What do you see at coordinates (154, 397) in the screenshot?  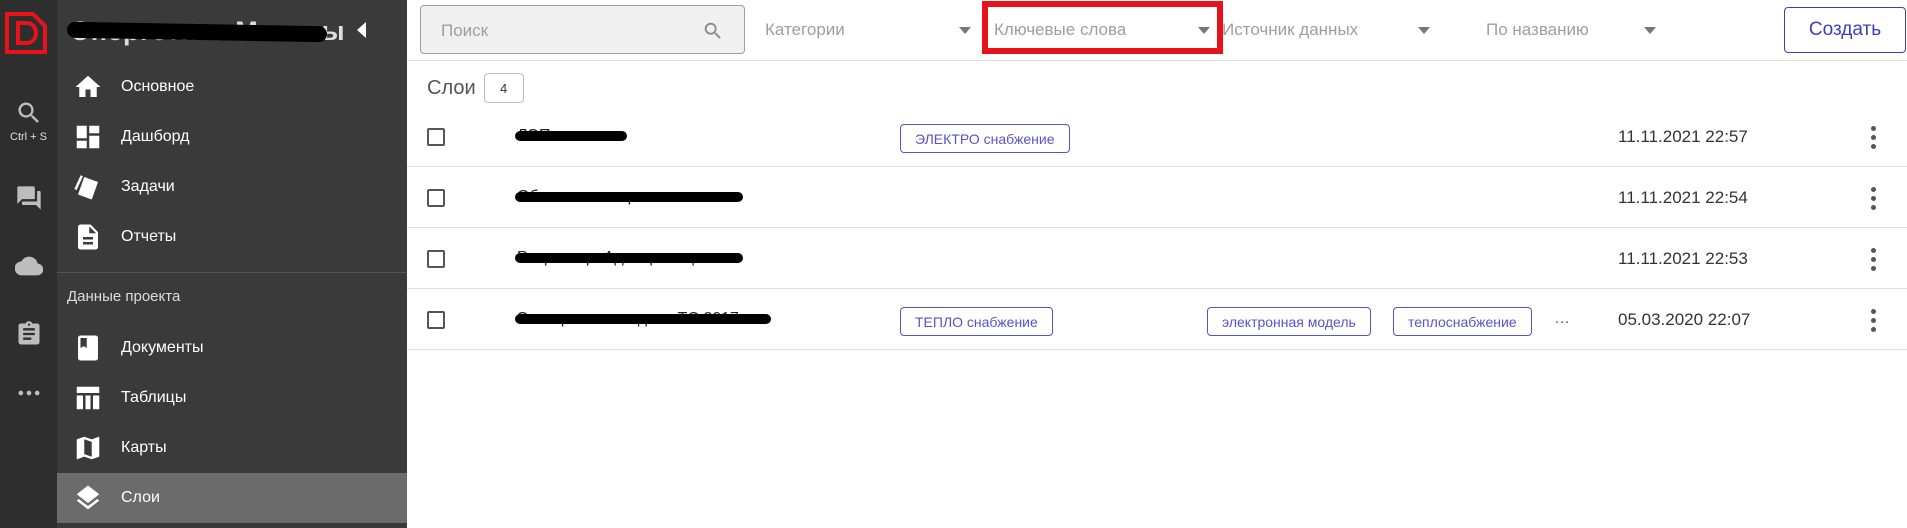 I see `sidebar-item-label: Таблицы` at bounding box center [154, 397].